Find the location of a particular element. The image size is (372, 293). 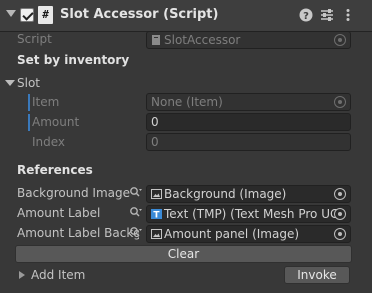

svg-text: T is located at coordinates (156, 215).